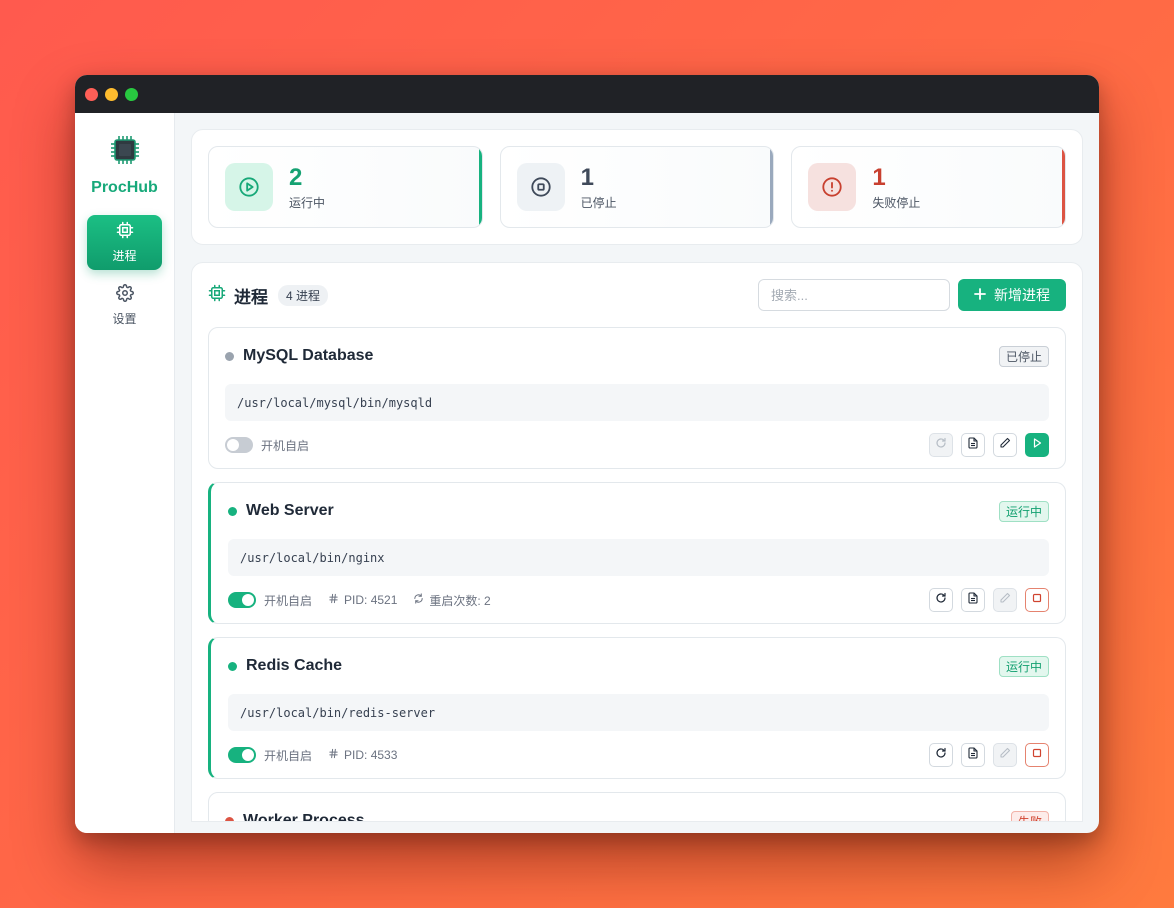 The image size is (1174, 908). Describe the element at coordinates (540, 187) in the screenshot. I see `stop-circle-icon` at that location.